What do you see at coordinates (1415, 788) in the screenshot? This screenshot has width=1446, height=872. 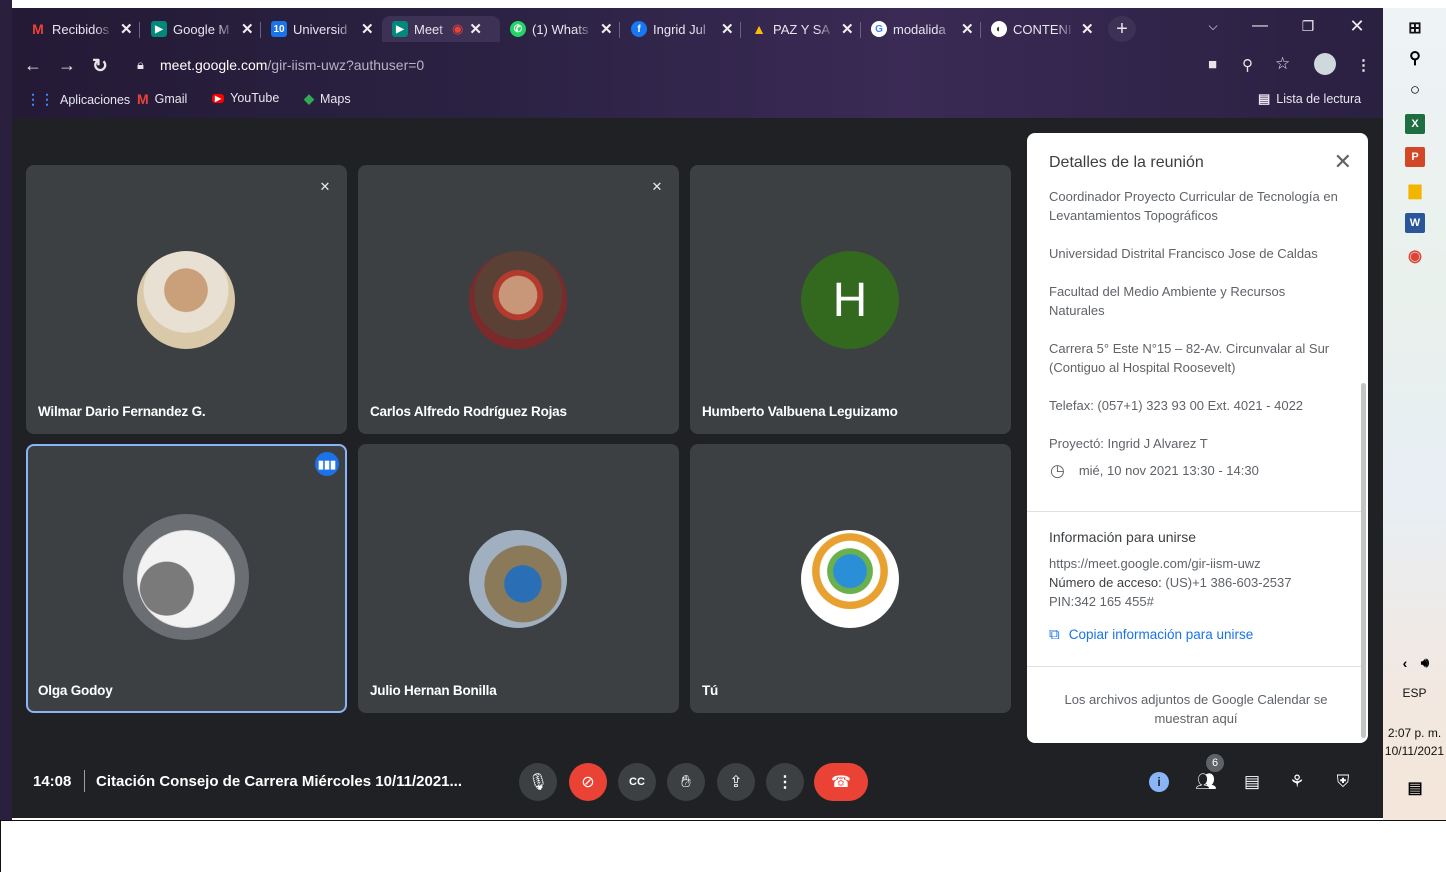 I see `notifications-icon: ▤` at bounding box center [1415, 788].